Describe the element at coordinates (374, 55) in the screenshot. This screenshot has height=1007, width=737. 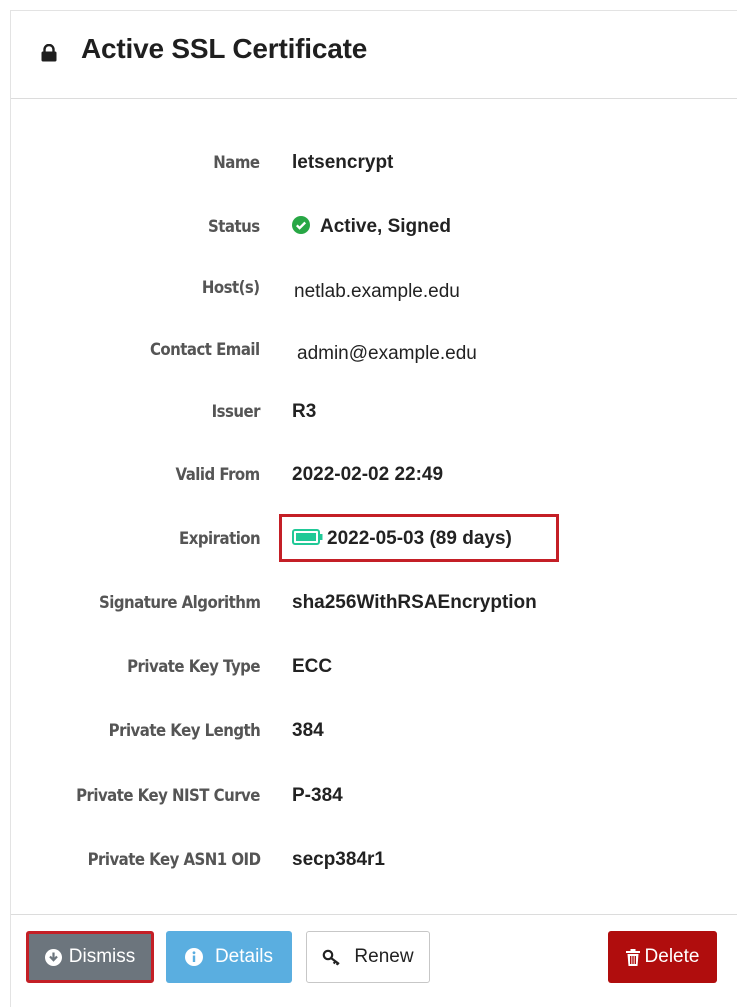
I see `card-header: Active SSL Certificate` at that location.